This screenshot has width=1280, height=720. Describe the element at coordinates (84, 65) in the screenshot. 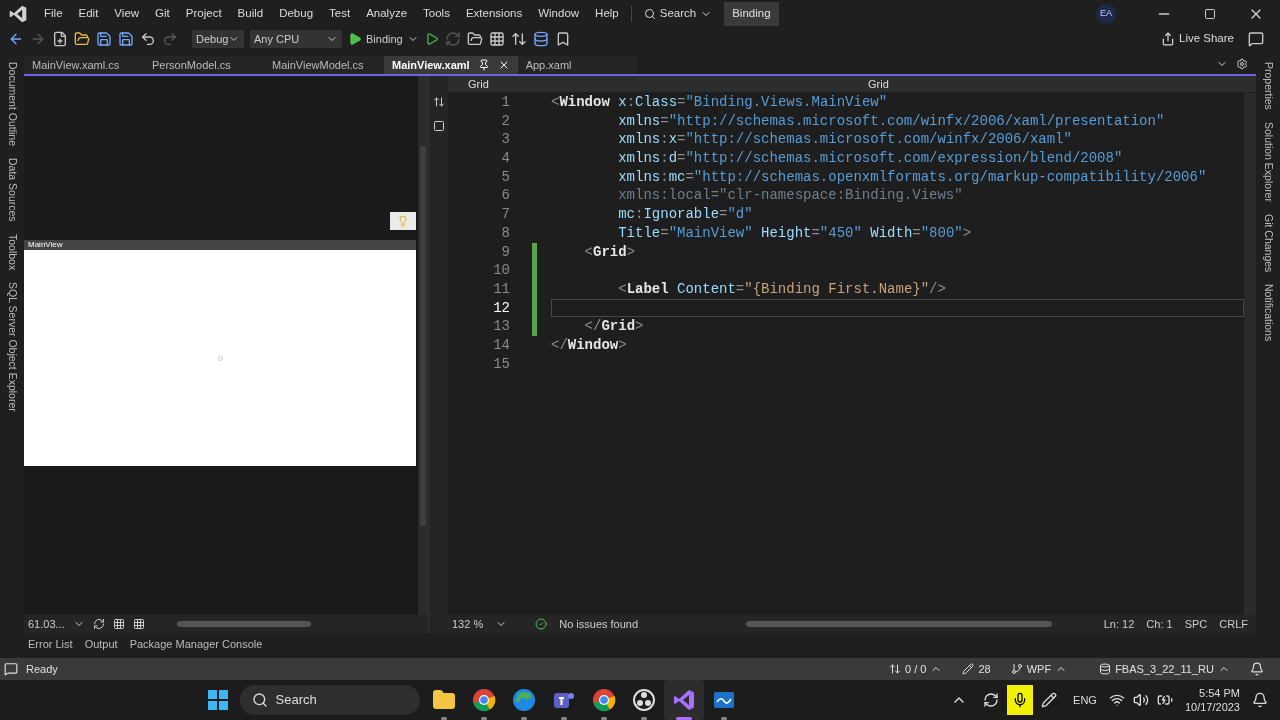

I see `document-tab: MainView.xaml.cs` at that location.